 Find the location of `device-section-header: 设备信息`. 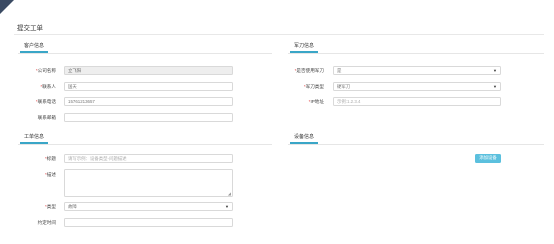

device-section-header: 设备信息 is located at coordinates (416, 140).